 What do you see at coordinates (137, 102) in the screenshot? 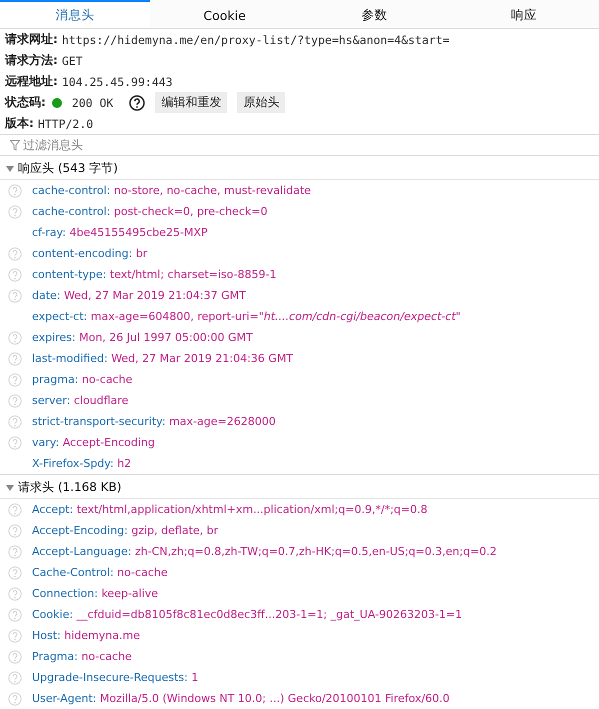
I see `help-icon` at bounding box center [137, 102].